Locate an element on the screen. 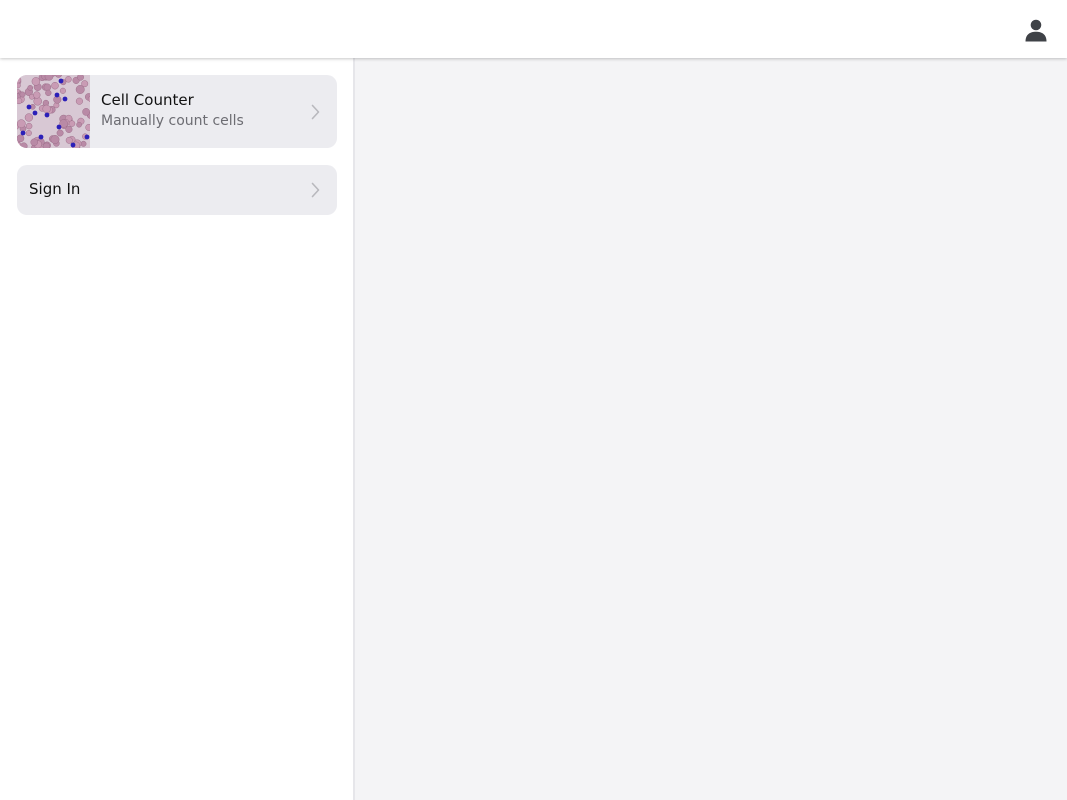  user-icon-glyph is located at coordinates (1036, 30).